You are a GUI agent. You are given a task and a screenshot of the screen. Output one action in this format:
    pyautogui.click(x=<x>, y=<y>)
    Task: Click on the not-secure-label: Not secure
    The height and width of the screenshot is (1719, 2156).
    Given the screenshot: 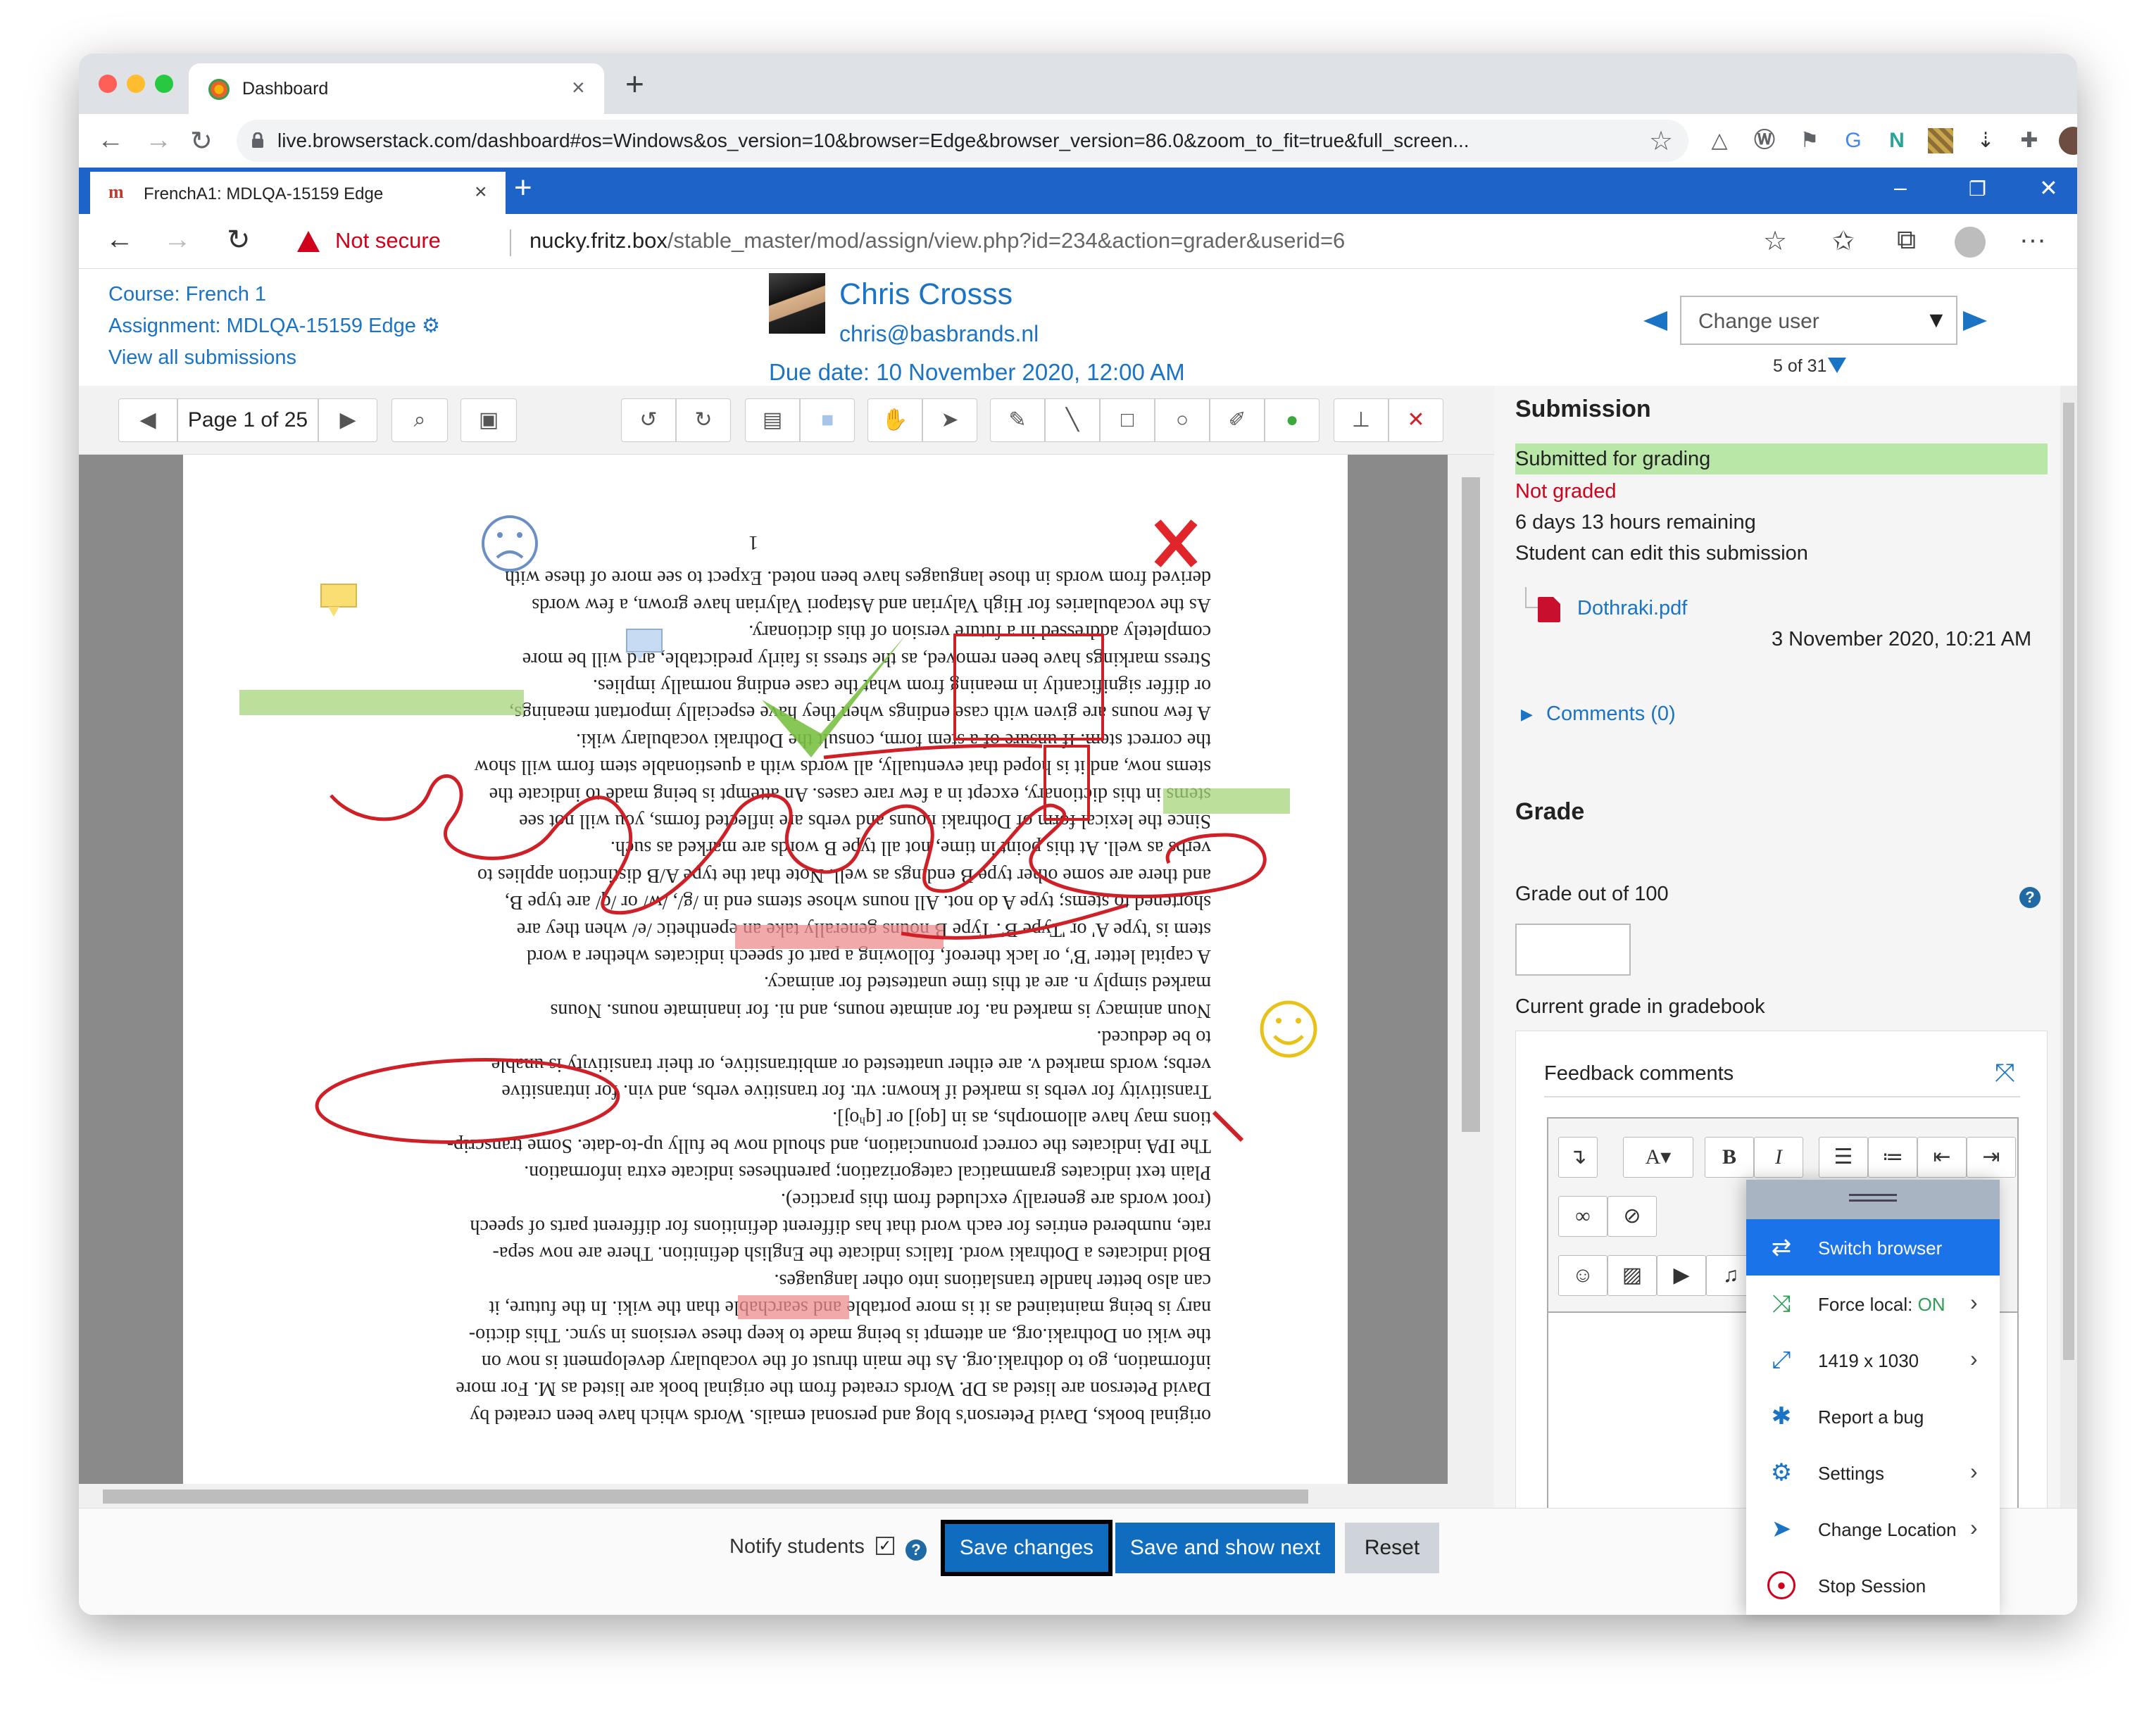 What is the action you would take?
    pyautogui.click(x=388, y=240)
    